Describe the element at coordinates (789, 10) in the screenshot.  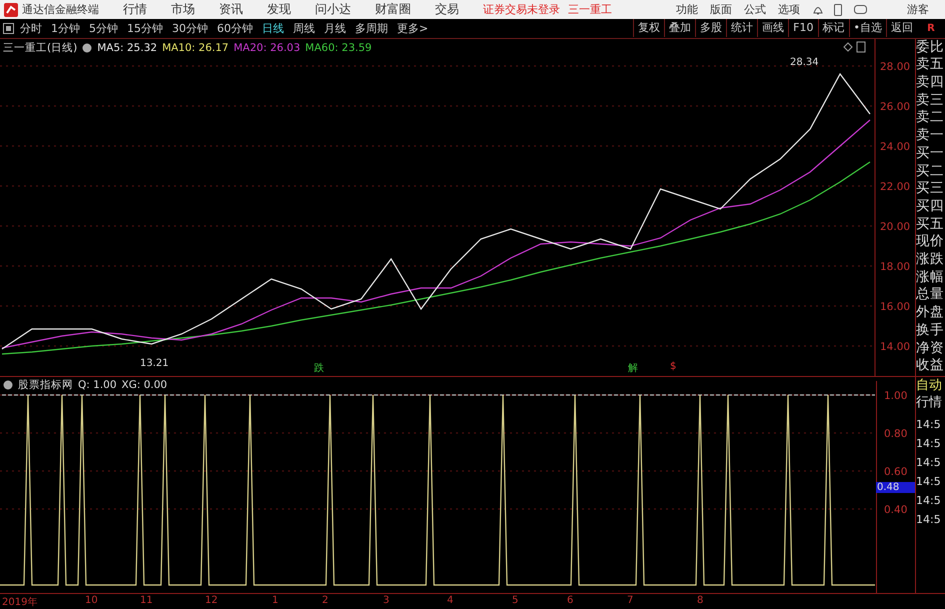
I see `tool-menu-item: 选项` at that location.